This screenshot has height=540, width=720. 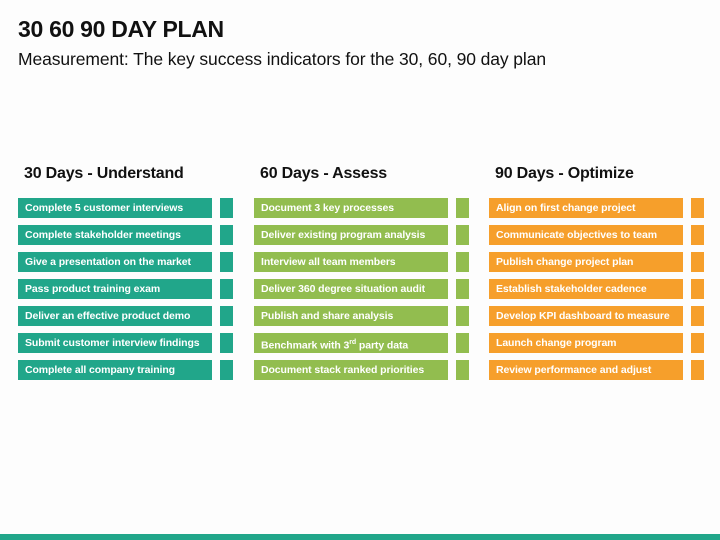 I want to click on task-label: Submit customer interview findings, so click(x=115, y=343).